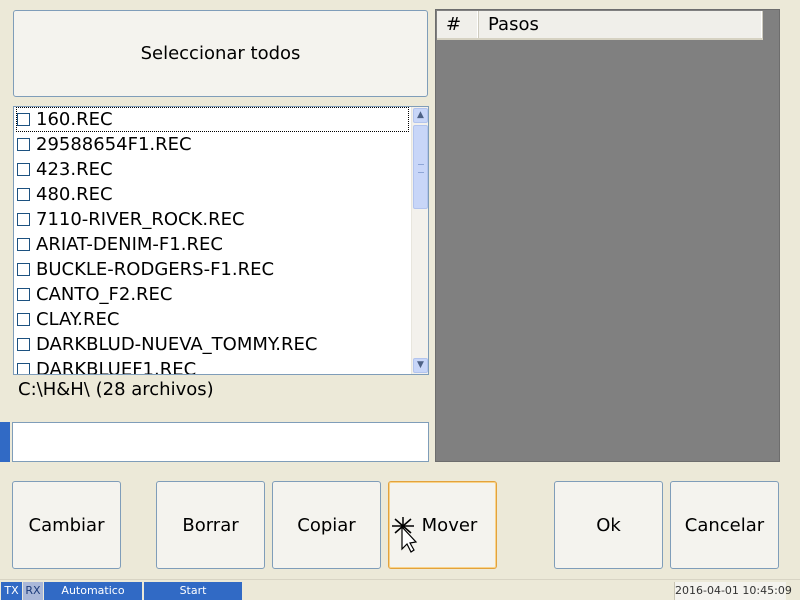 The width and height of the screenshot is (800, 600). I want to click on column-header-number: #, so click(458, 24).